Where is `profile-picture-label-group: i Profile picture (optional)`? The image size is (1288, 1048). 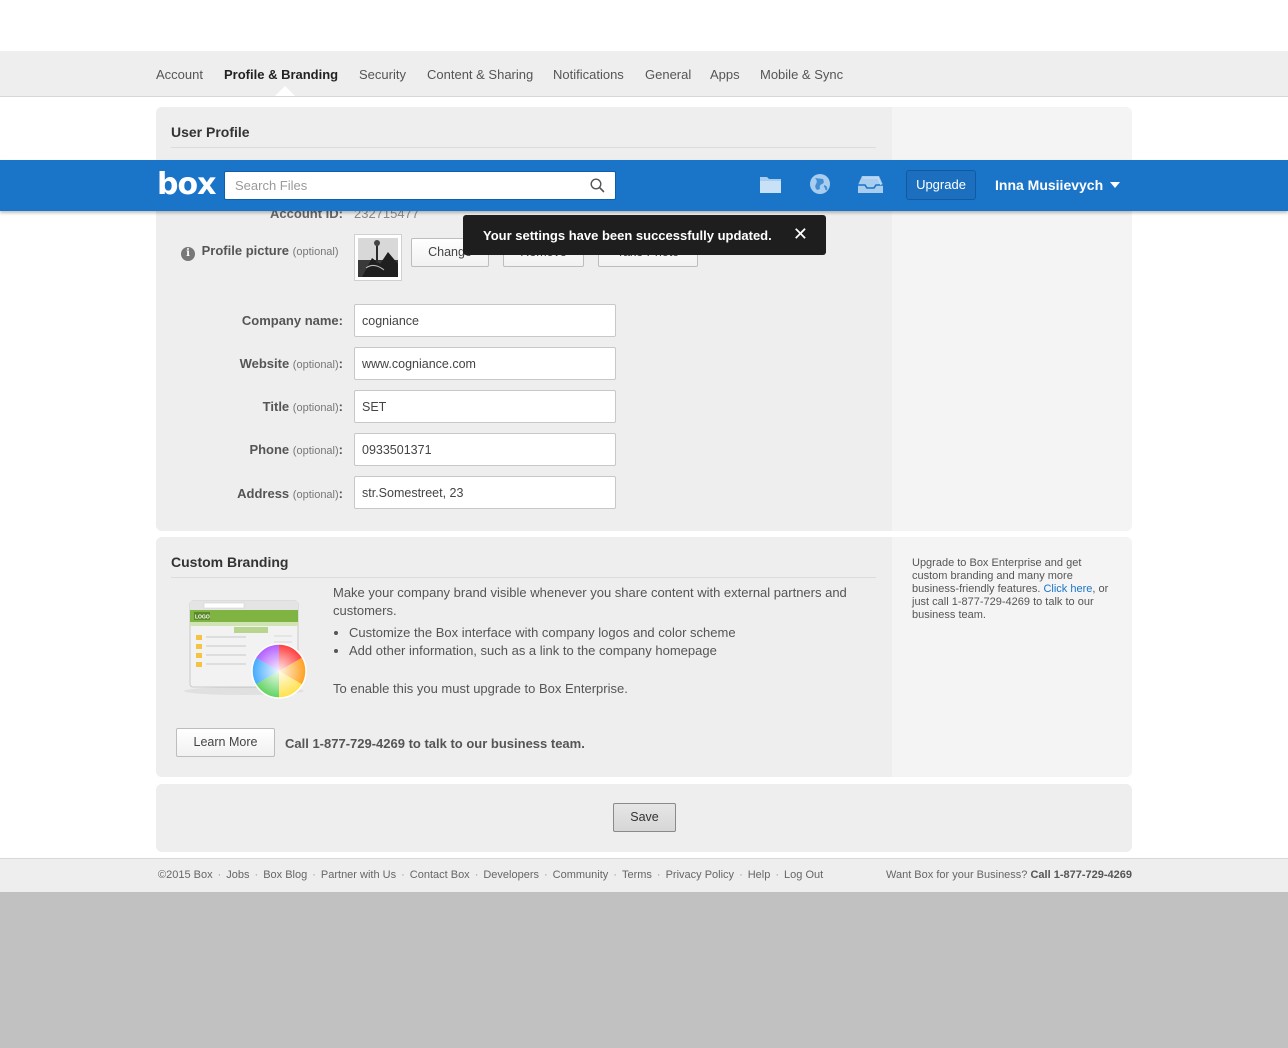 profile-picture-label-group: i Profile picture (optional) is located at coordinates (260, 252).